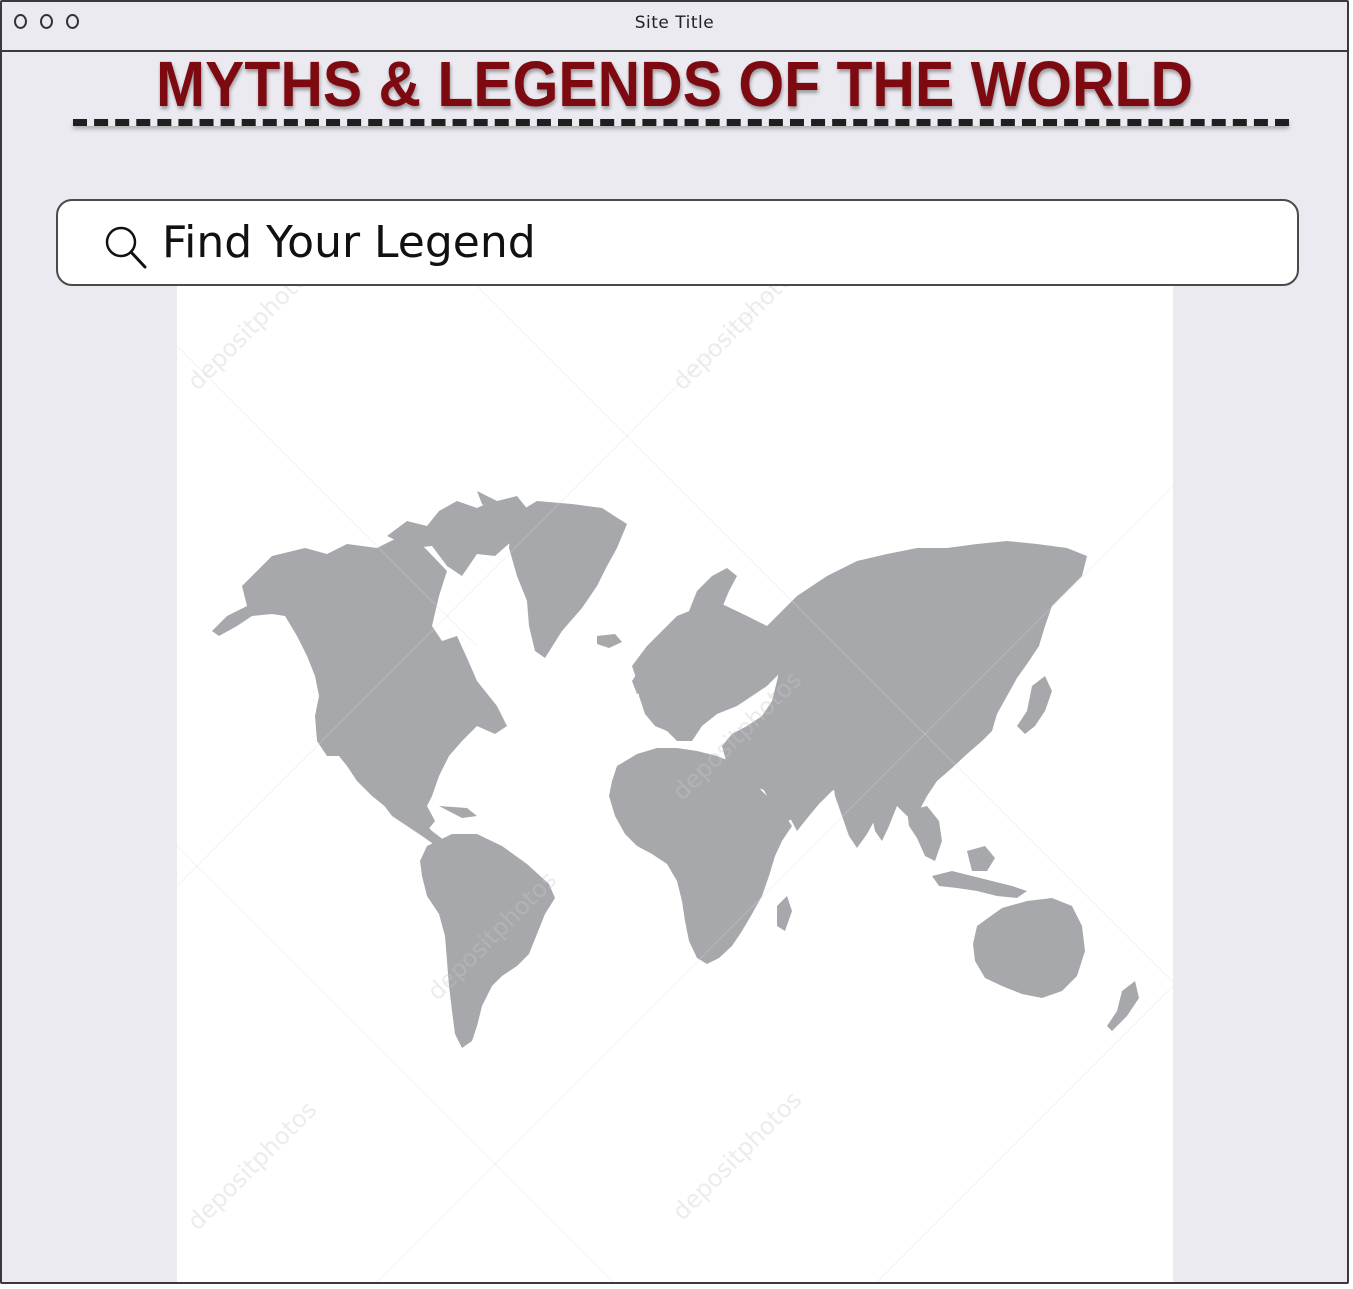 Image resolution: width=1353 pixels, height=1289 pixels. What do you see at coordinates (609, 641) in the screenshot?
I see `iceland` at bounding box center [609, 641].